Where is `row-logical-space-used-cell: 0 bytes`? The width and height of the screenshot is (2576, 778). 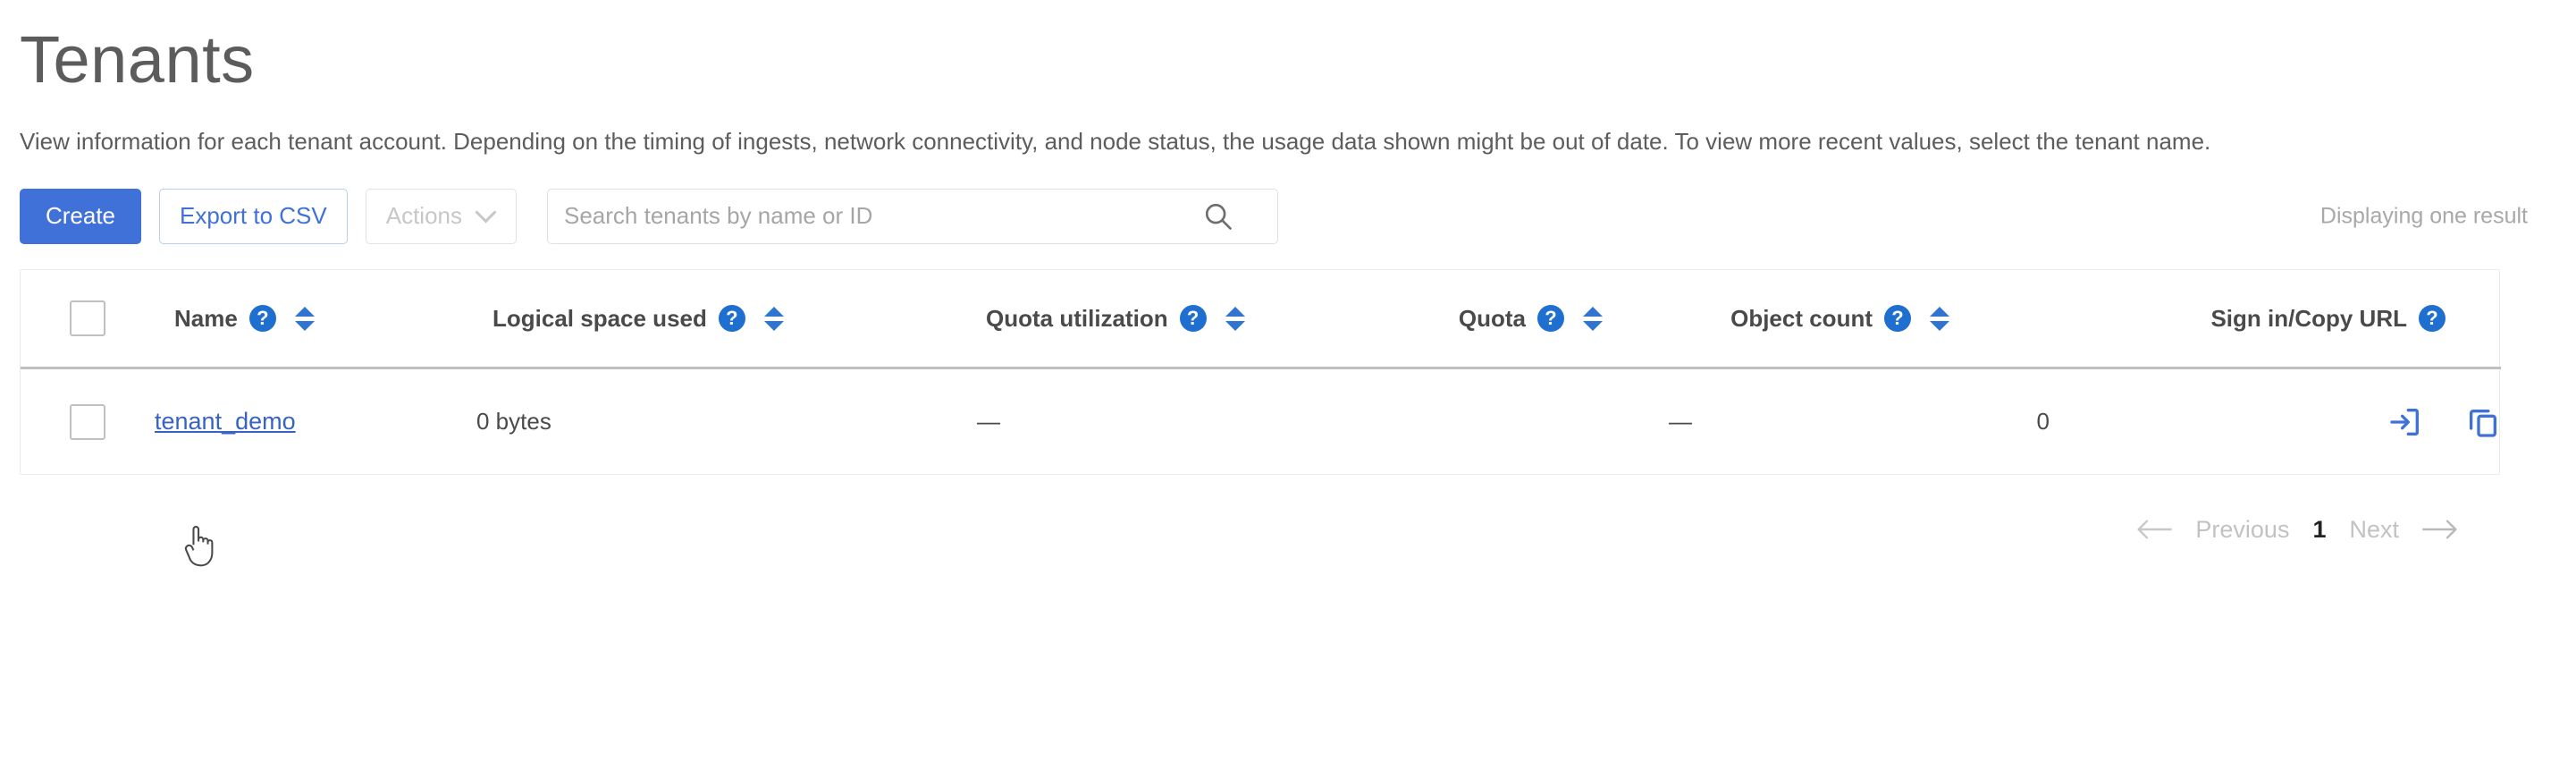 row-logical-space-used-cell: 0 bytes is located at coordinates (513, 422).